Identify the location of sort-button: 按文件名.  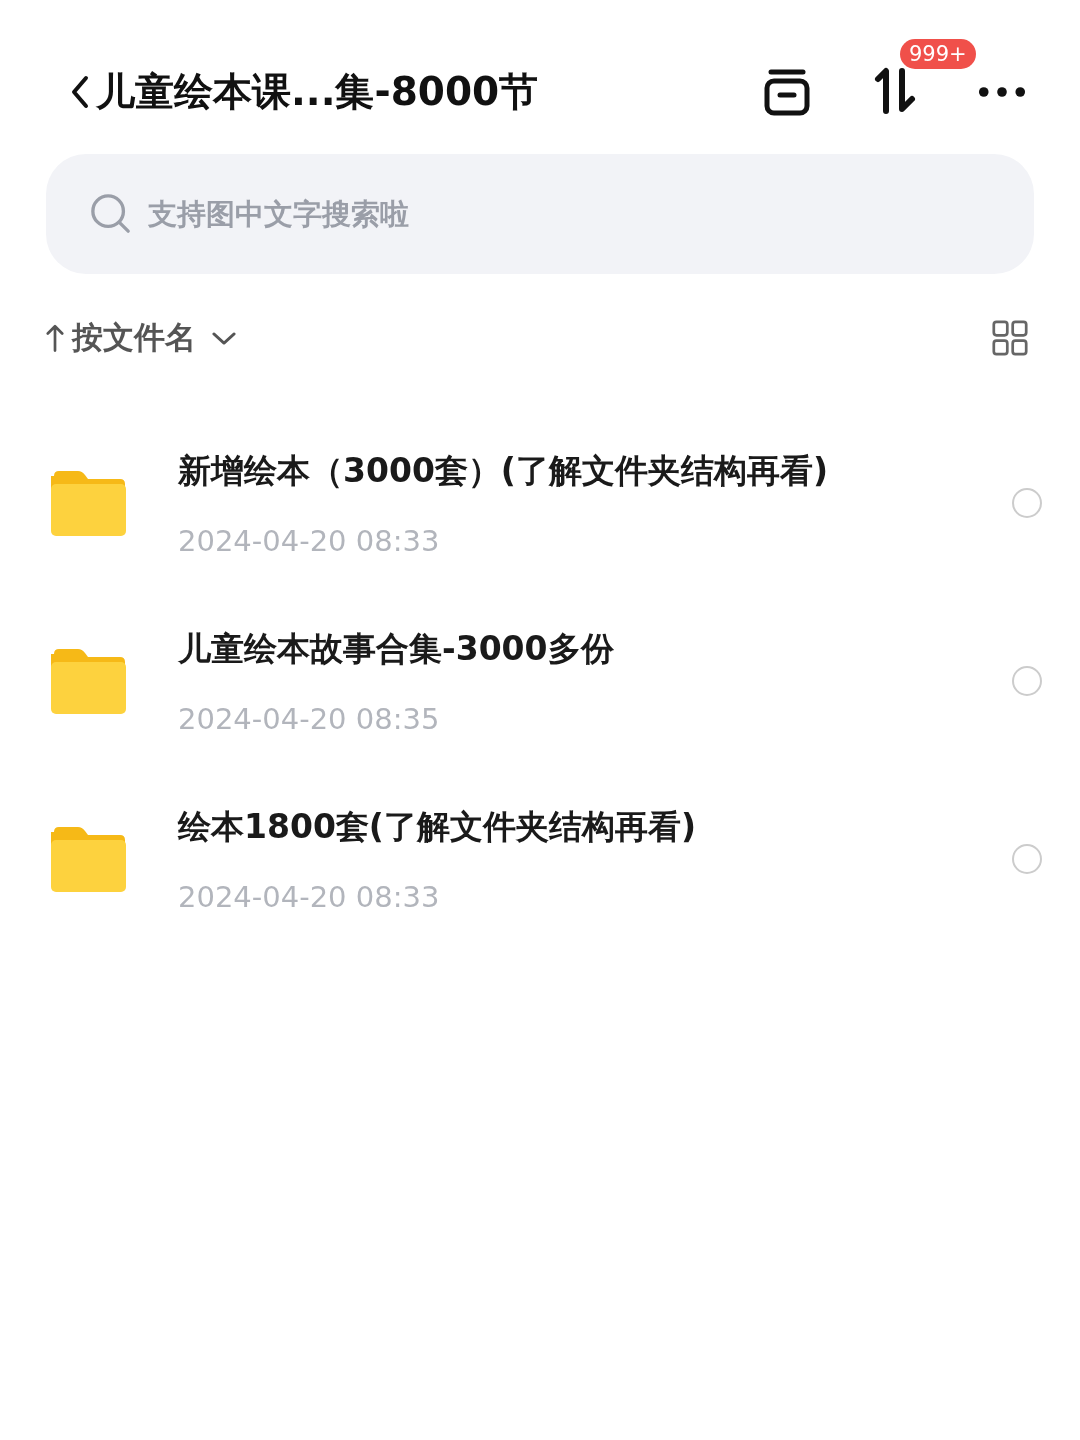
(141, 338).